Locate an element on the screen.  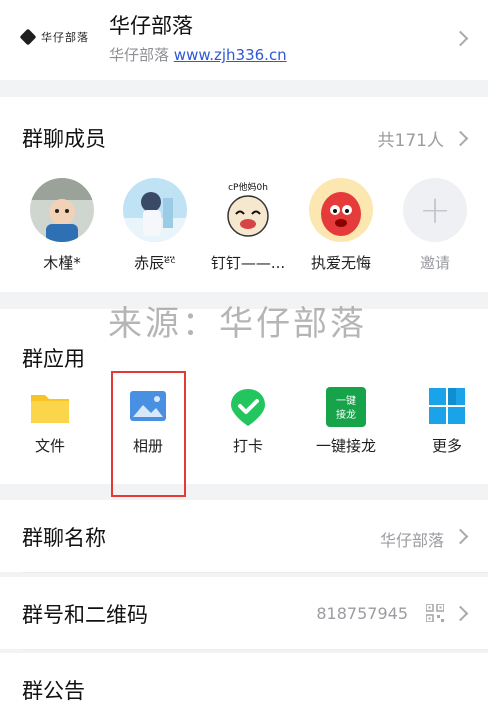
subtitle-prefix: 华仔部落 is located at coordinates (139, 55).